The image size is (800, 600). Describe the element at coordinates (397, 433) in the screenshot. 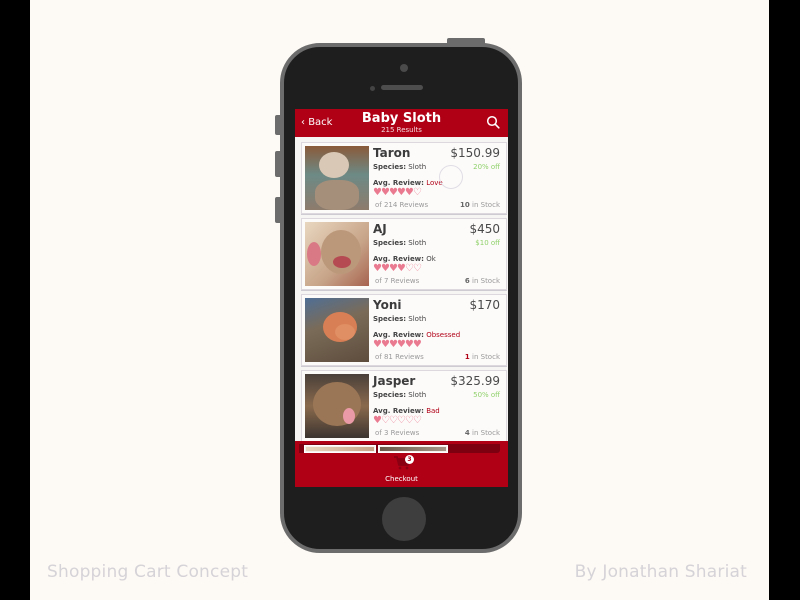

I see `review-count: of 3 Reviews` at that location.